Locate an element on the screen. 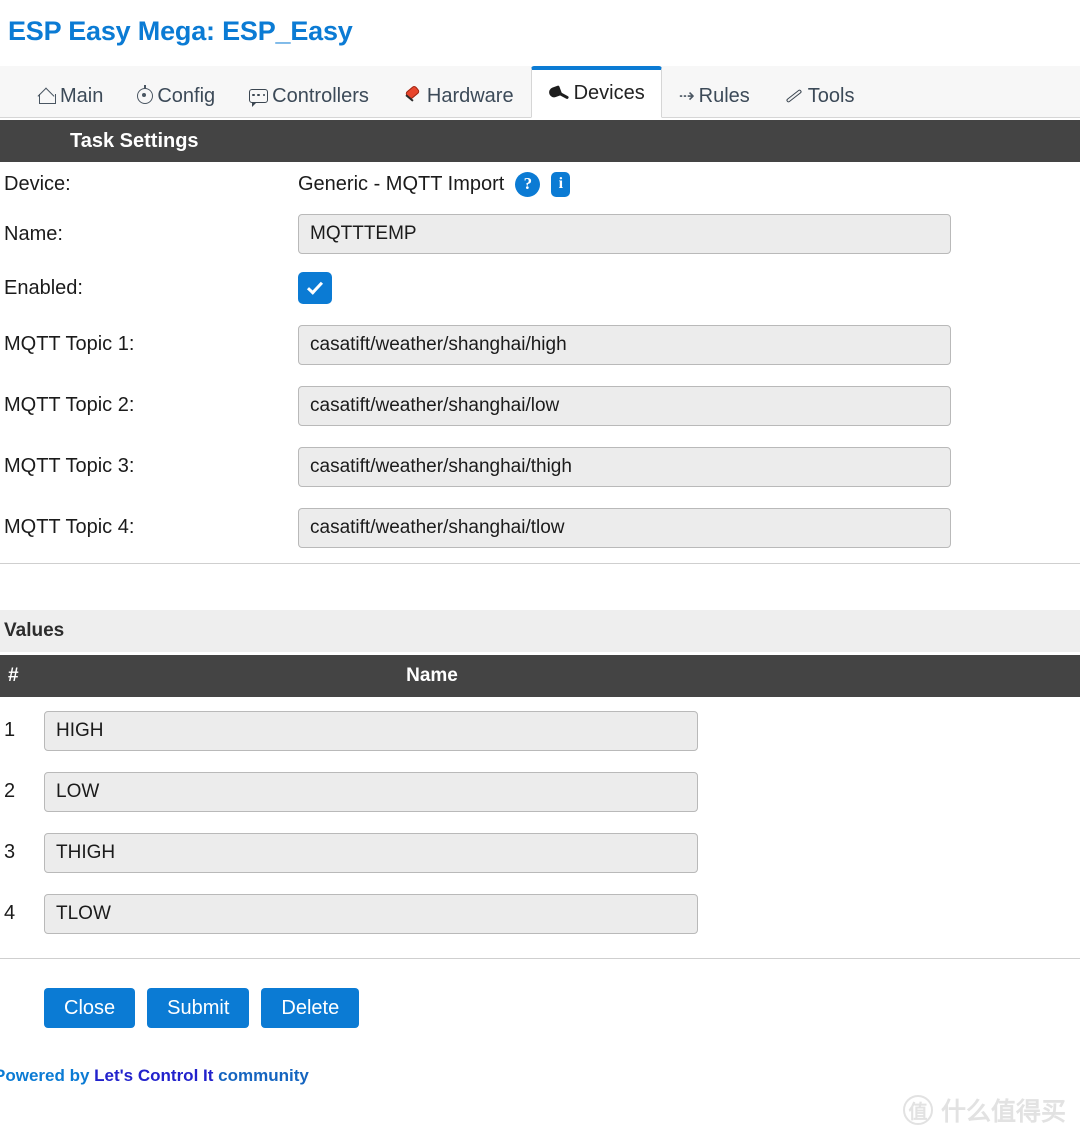 This screenshot has width=1080, height=1137. row-index: 4 is located at coordinates (10, 913).